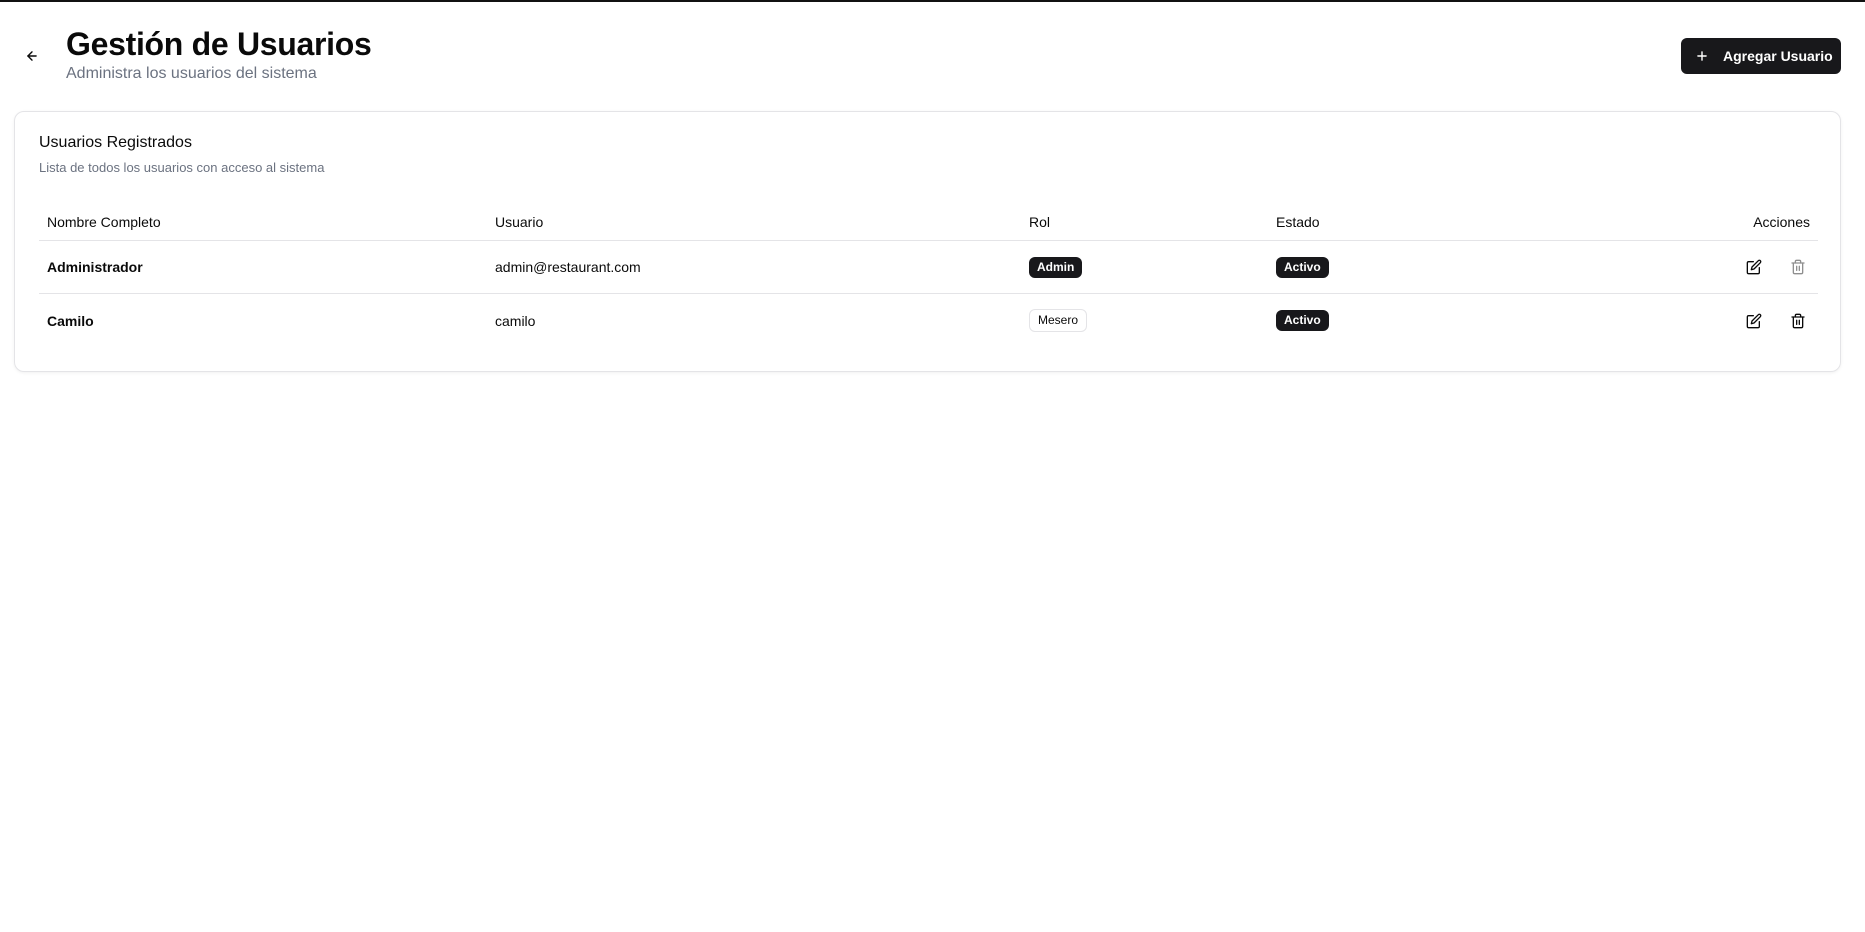 The height and width of the screenshot is (932, 1865). Describe the element at coordinates (1778, 56) in the screenshot. I see `add-user-label: Agregar Usuario` at that location.